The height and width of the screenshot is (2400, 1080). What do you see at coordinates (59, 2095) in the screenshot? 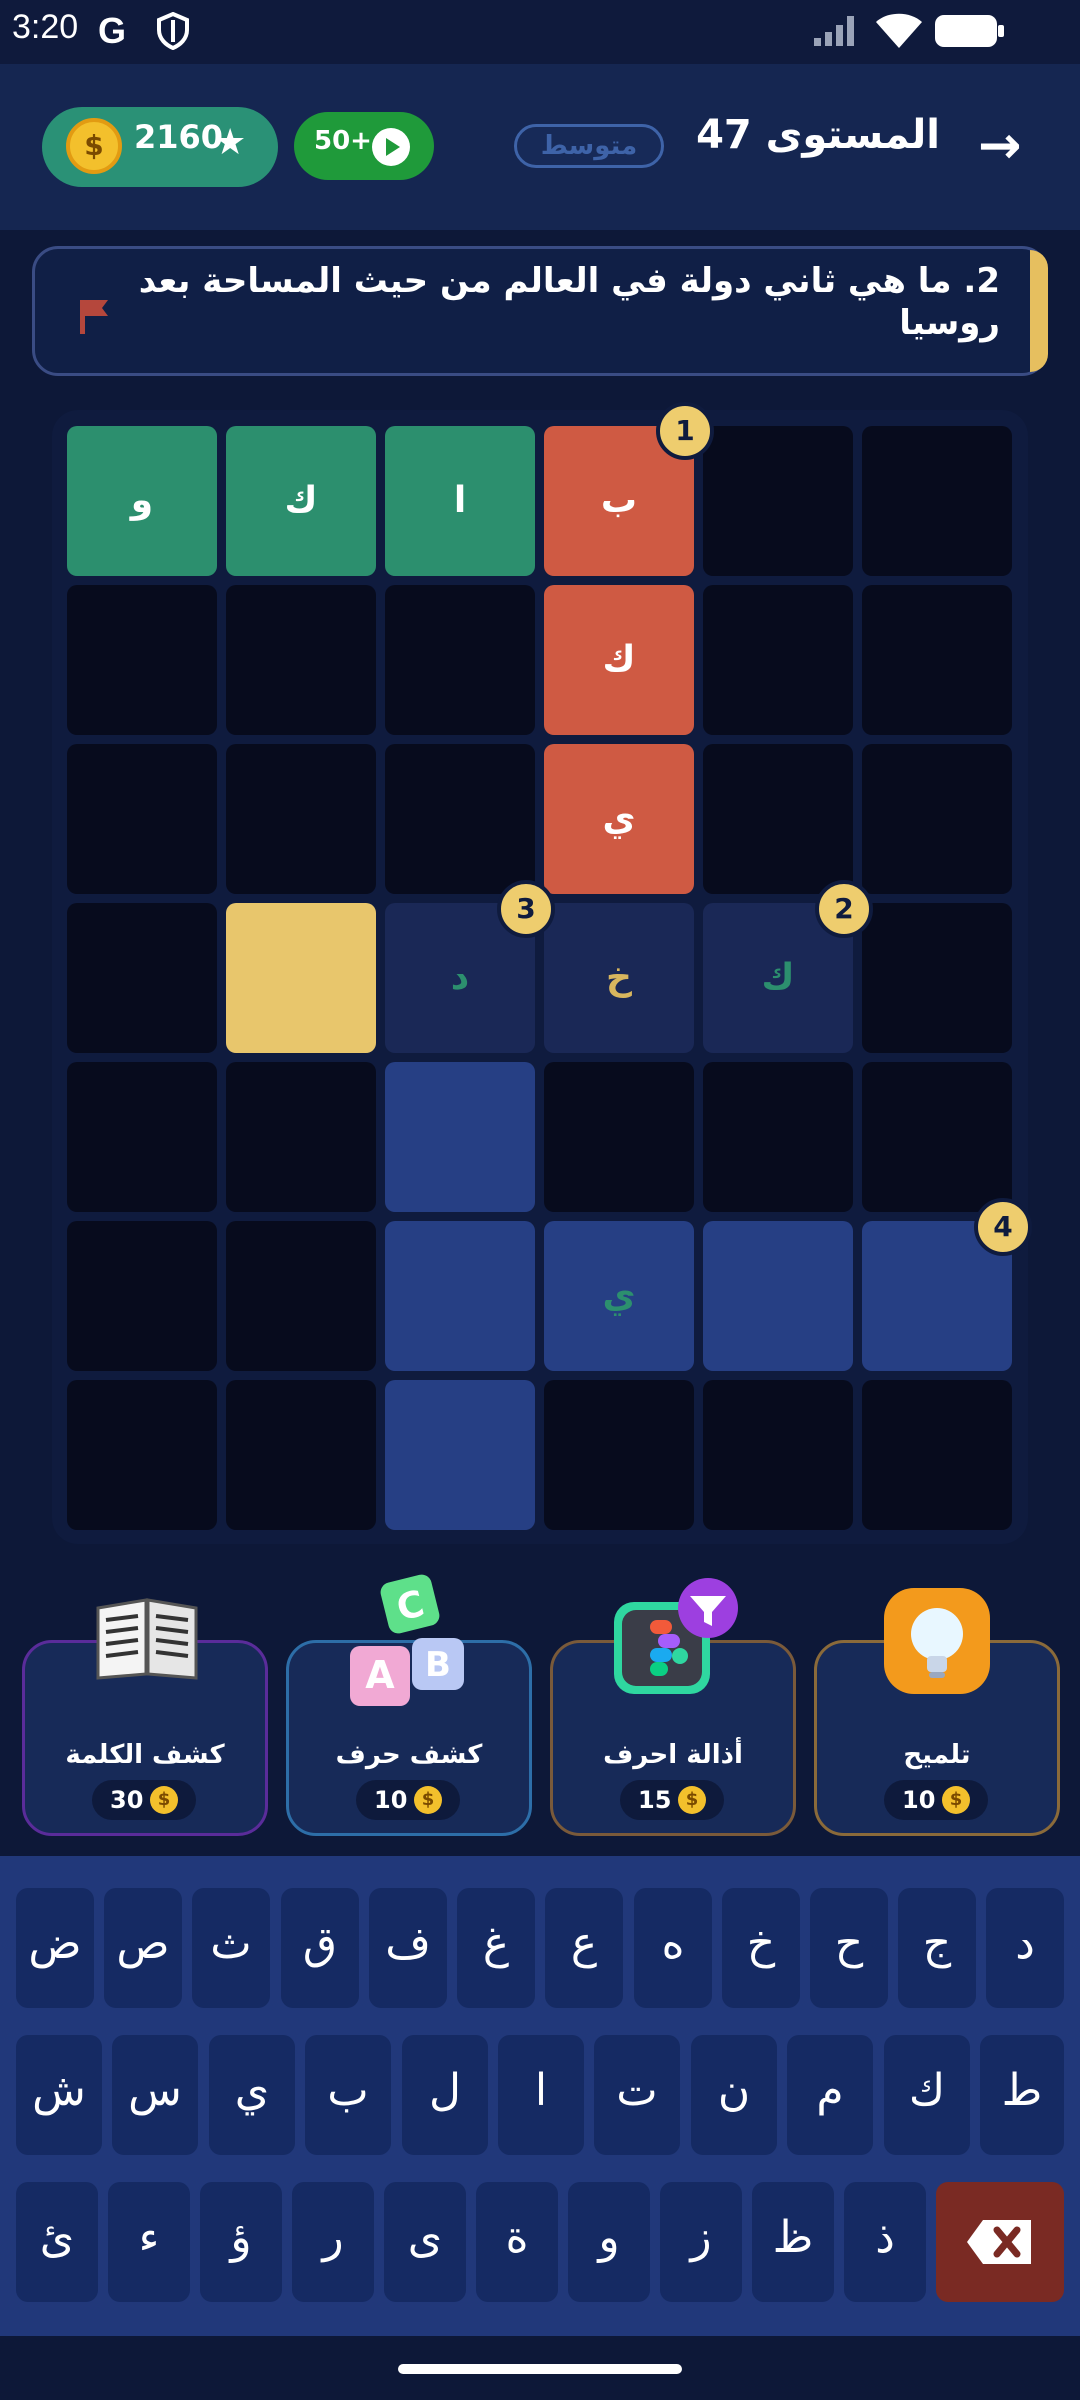
I see `key: ش` at bounding box center [59, 2095].